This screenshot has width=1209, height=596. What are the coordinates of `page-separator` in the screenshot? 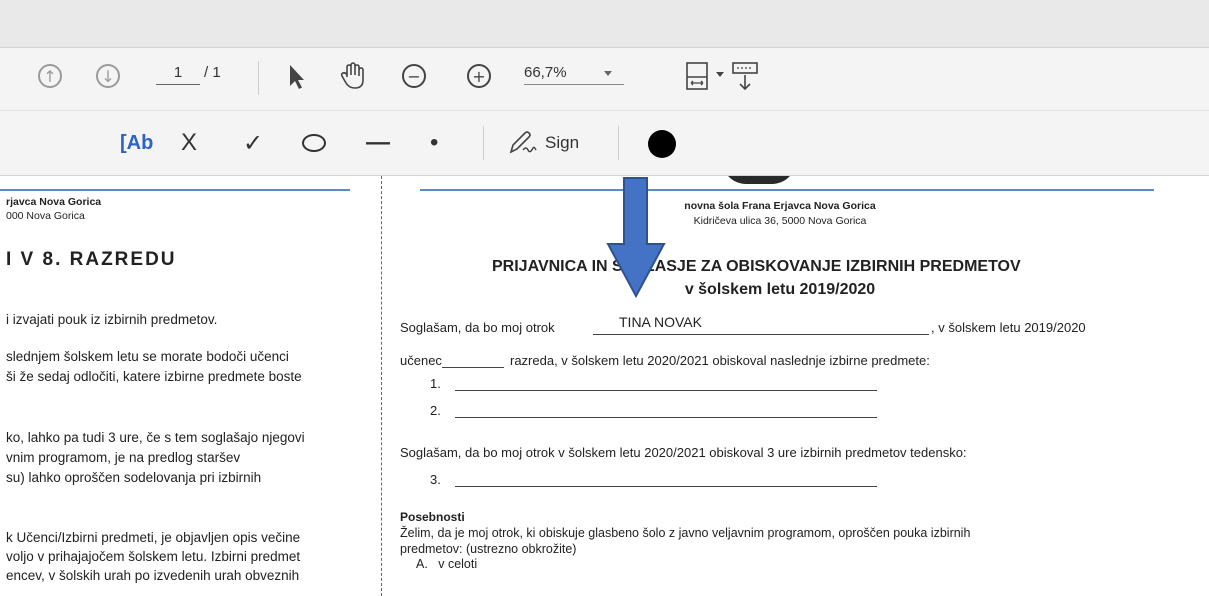 It's located at (381, 386).